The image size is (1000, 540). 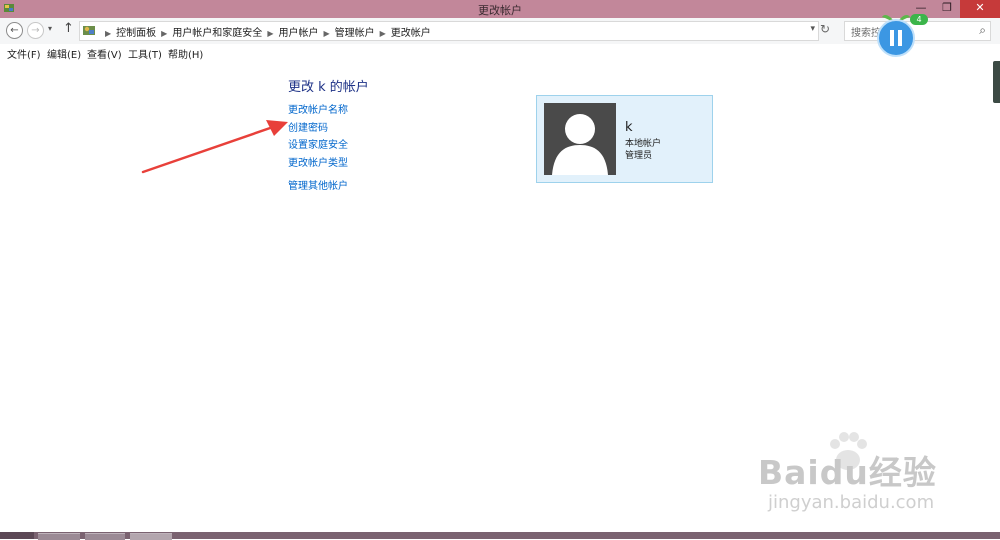 I want to click on side-panel-handle, so click(x=996, y=82).